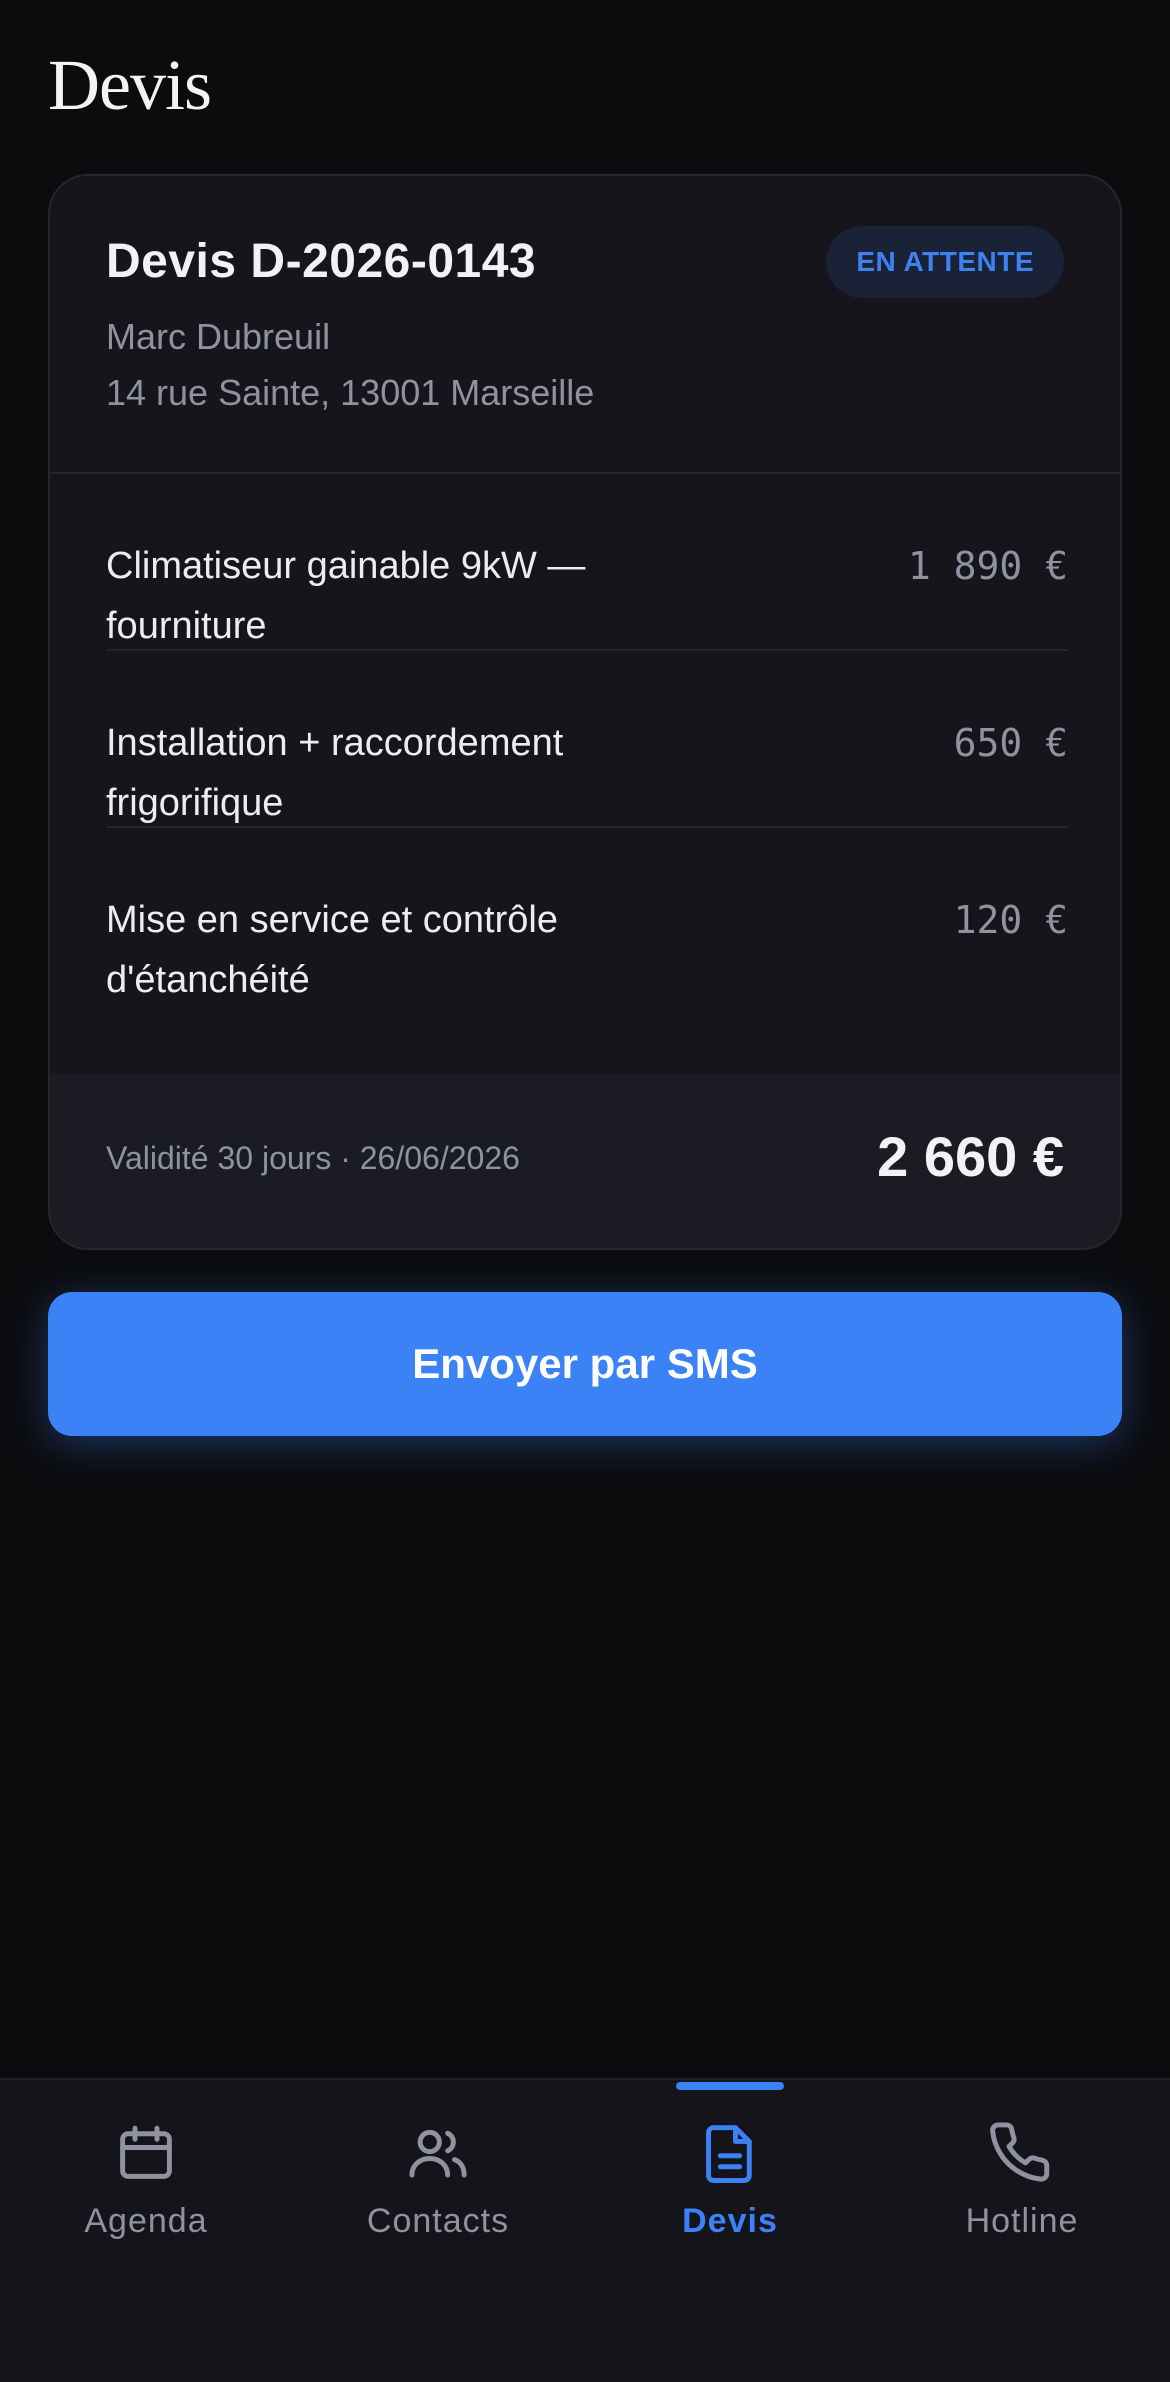 Image resolution: width=1170 pixels, height=2382 pixels. What do you see at coordinates (1020, 2152) in the screenshot?
I see `phone-icon` at bounding box center [1020, 2152].